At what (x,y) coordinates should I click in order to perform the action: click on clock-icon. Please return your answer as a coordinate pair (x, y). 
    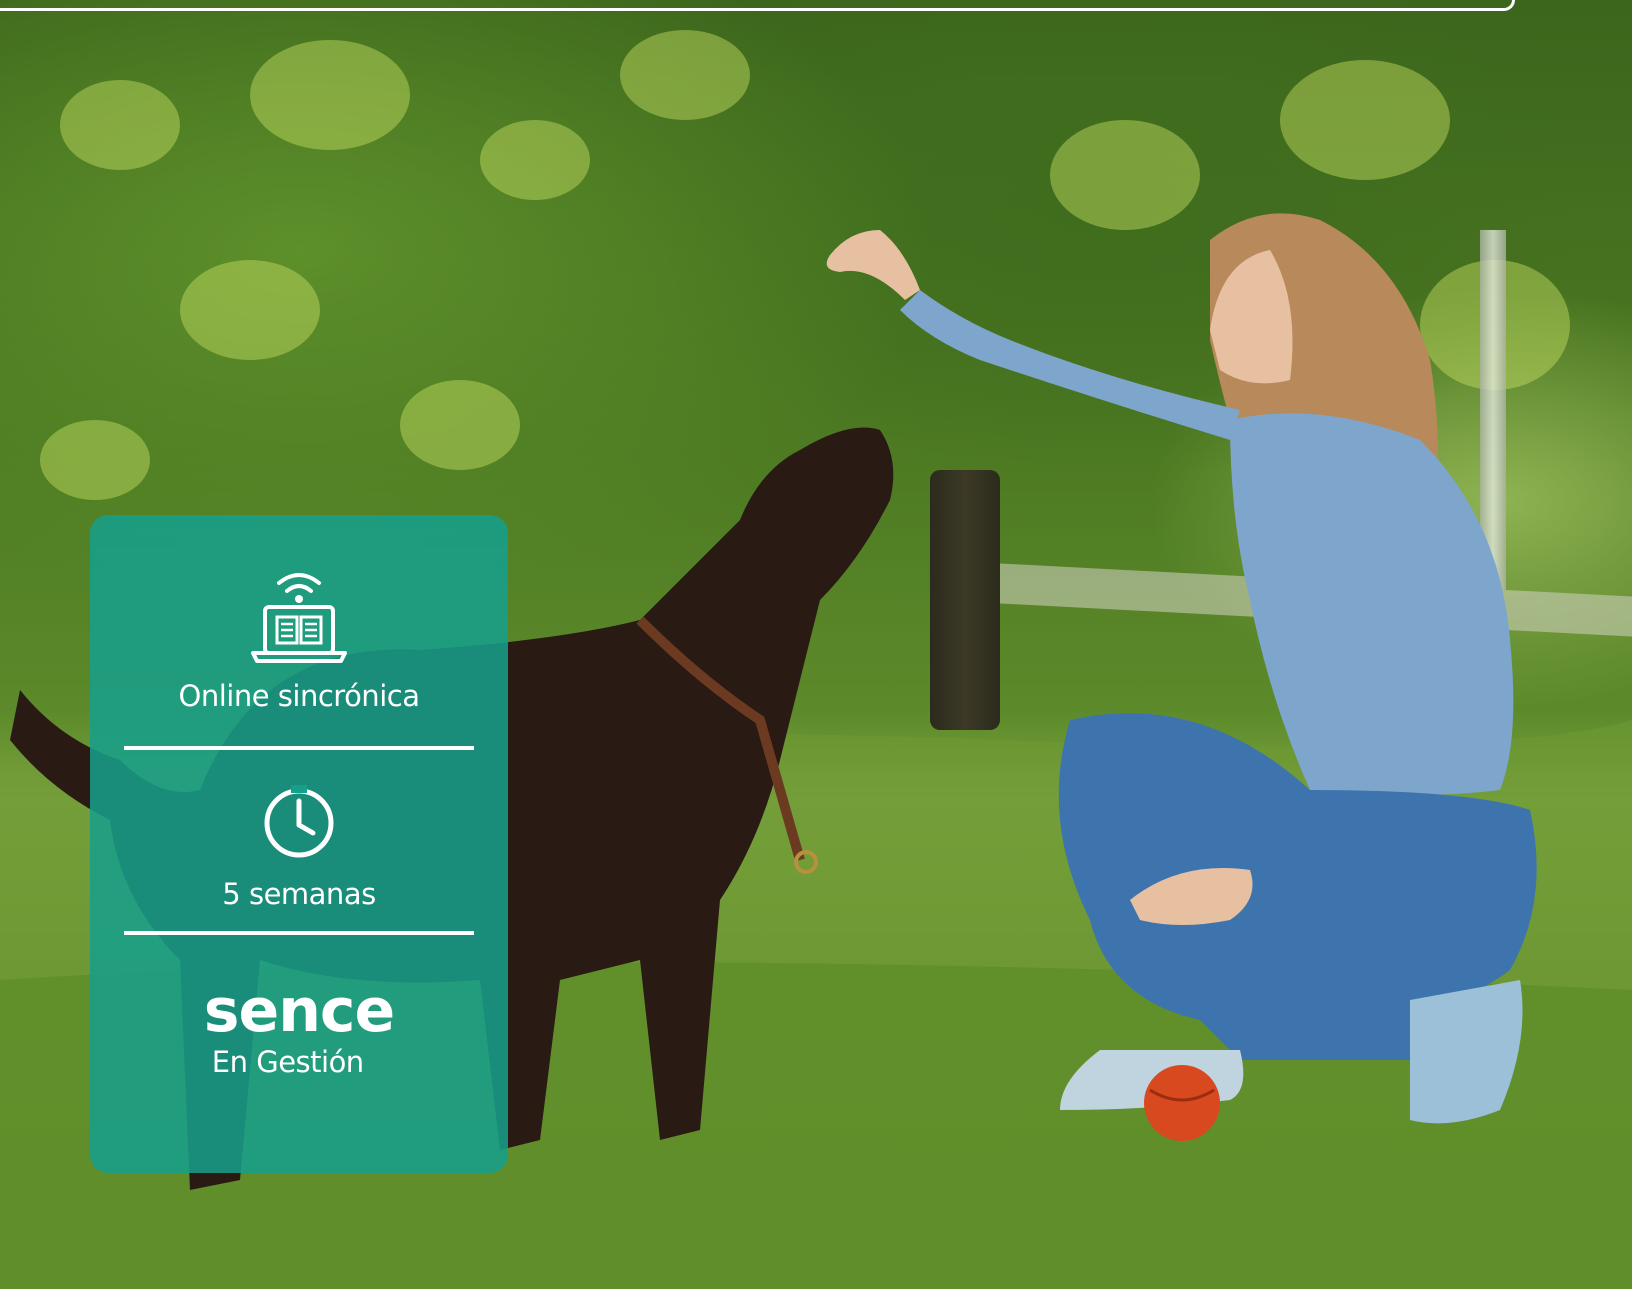
    Looking at the image, I should click on (299, 821).